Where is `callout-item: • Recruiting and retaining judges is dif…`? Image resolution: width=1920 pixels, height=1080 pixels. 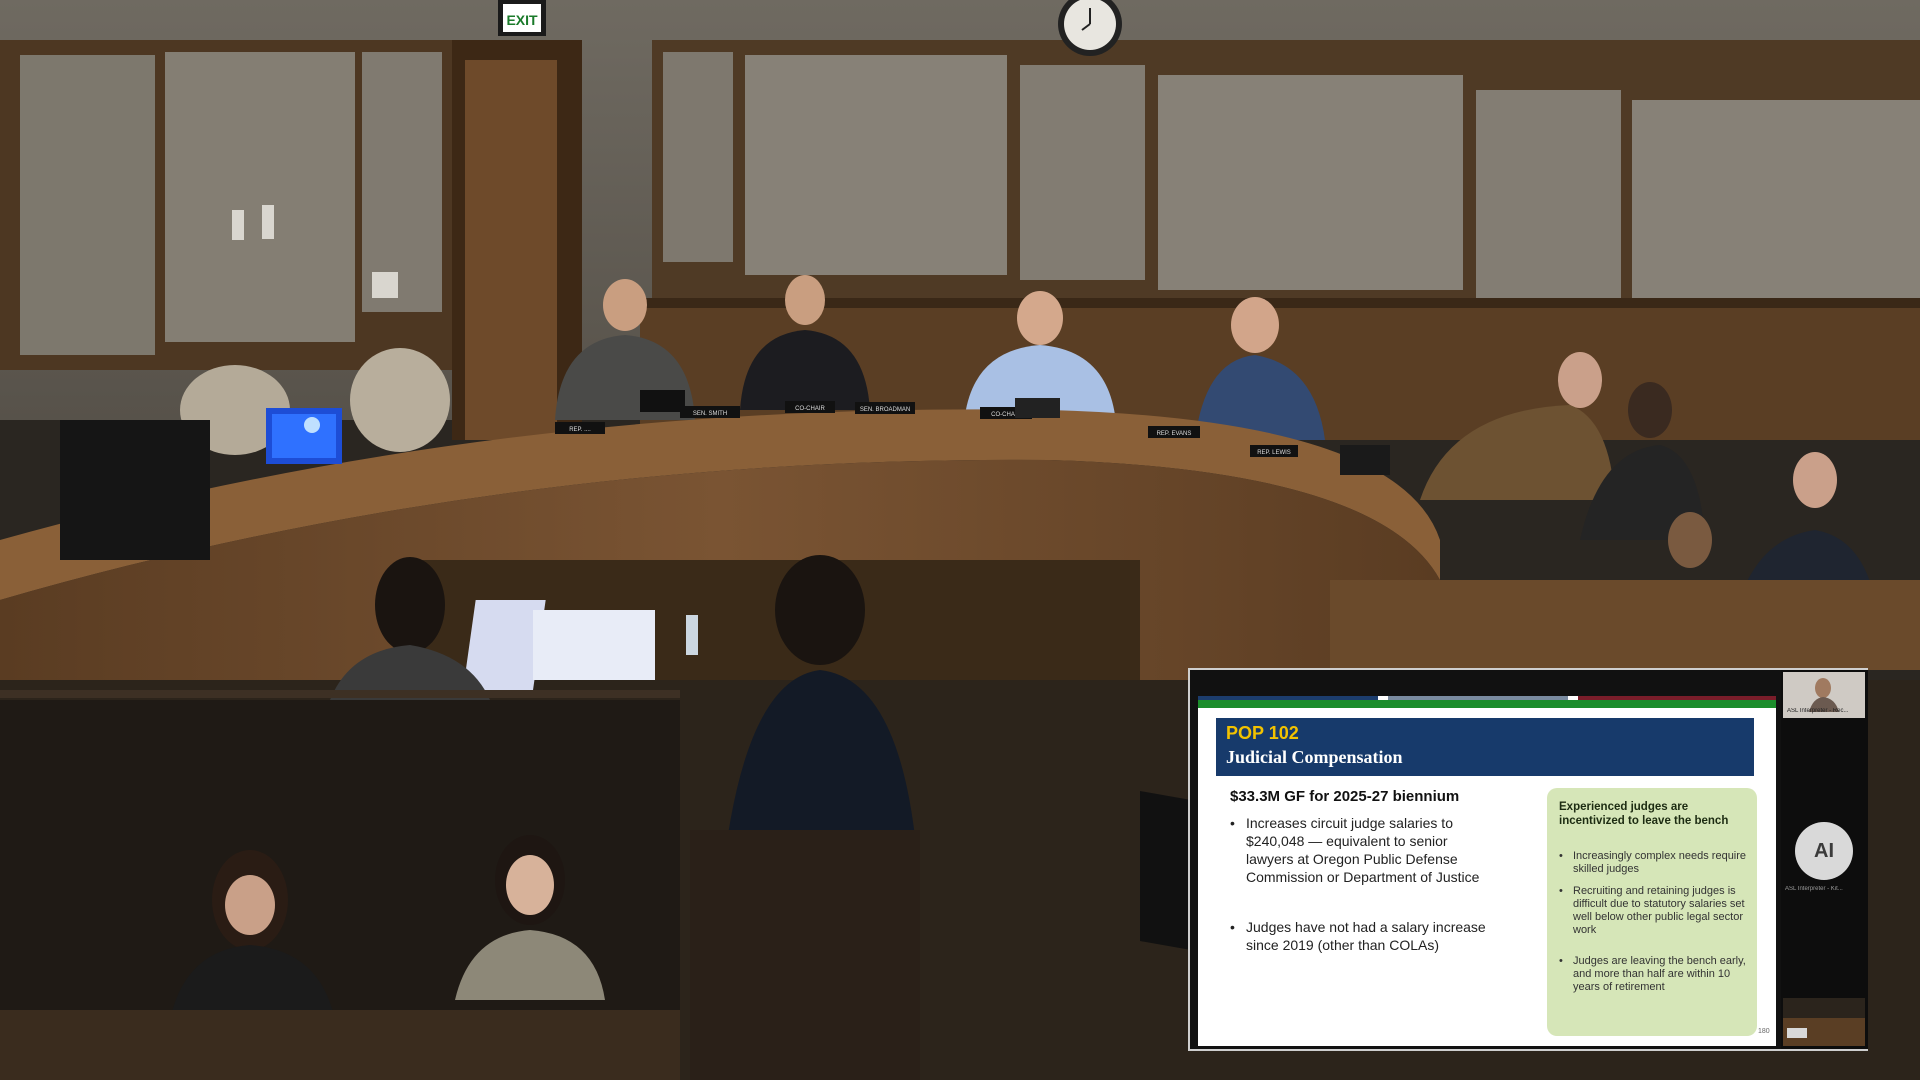
callout-item: • Recruiting and retaining judges is dif… is located at coordinates (1654, 911).